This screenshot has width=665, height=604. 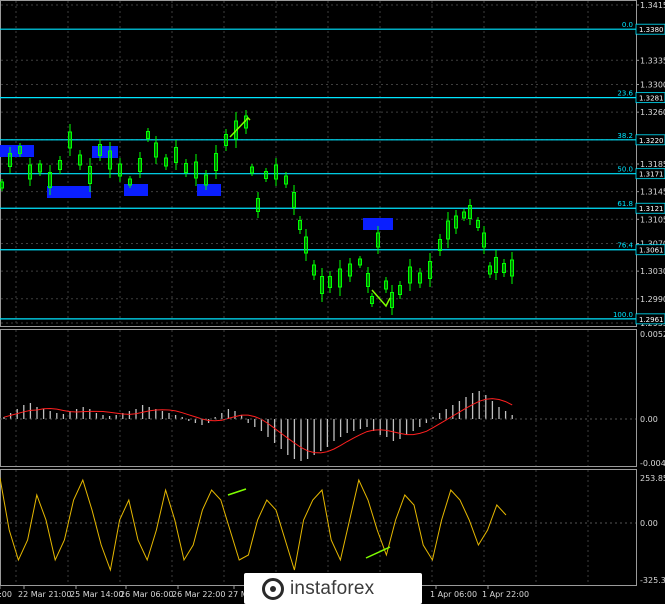 What do you see at coordinates (625, 204) in the screenshot?
I see `fib-level-label: 61.8` at bounding box center [625, 204].